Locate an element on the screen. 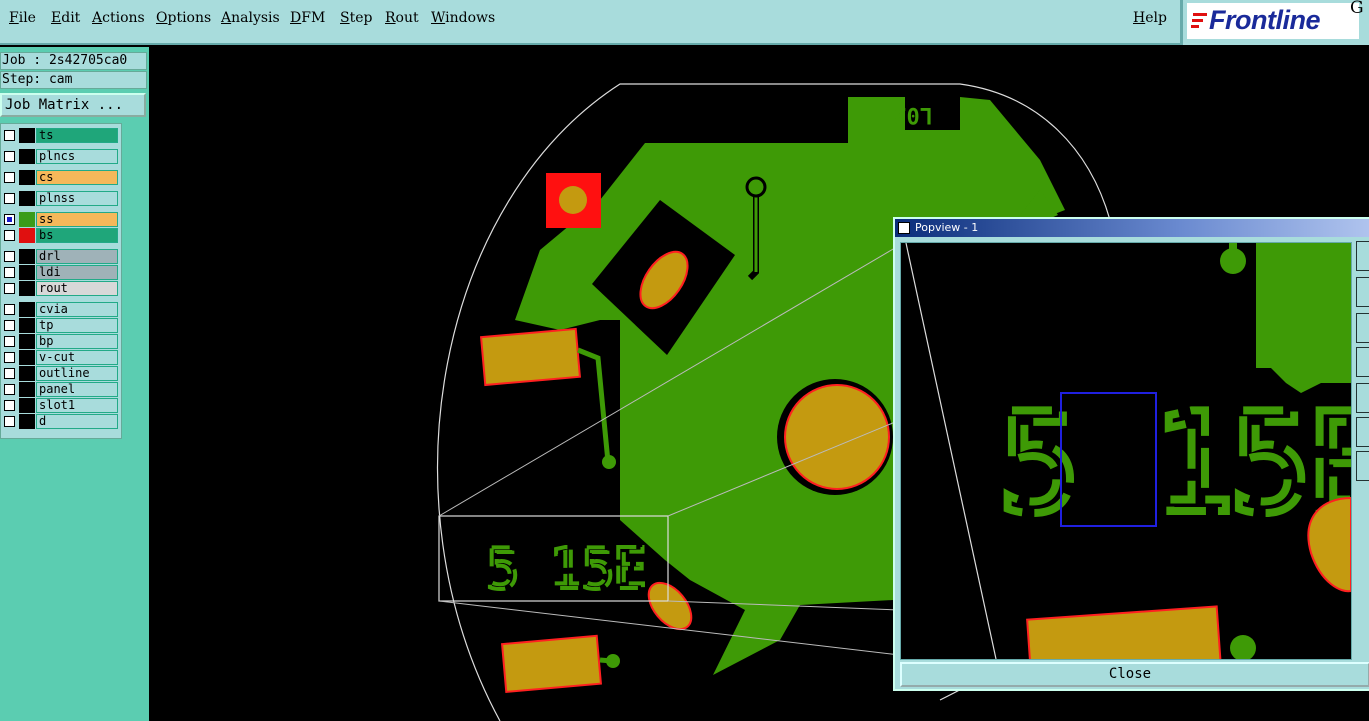 This screenshot has height=721, width=1369. layer-name: v-cut is located at coordinates (77, 357).